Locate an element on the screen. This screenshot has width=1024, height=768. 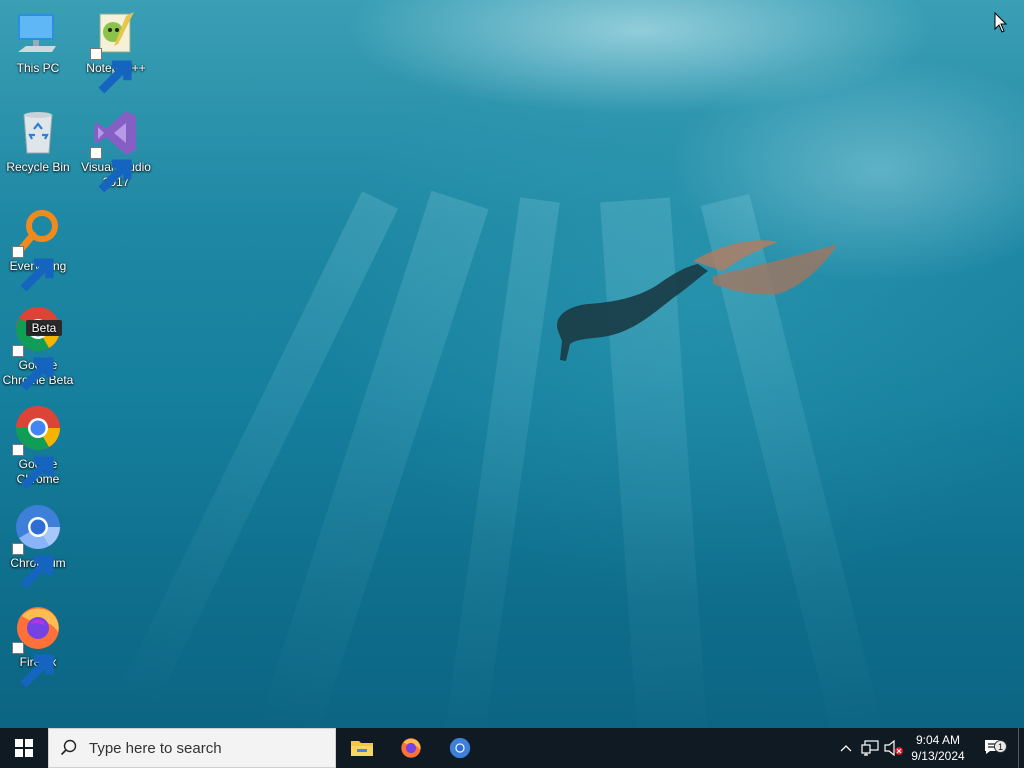
recycle-bin-icon is located at coordinates (38, 133).